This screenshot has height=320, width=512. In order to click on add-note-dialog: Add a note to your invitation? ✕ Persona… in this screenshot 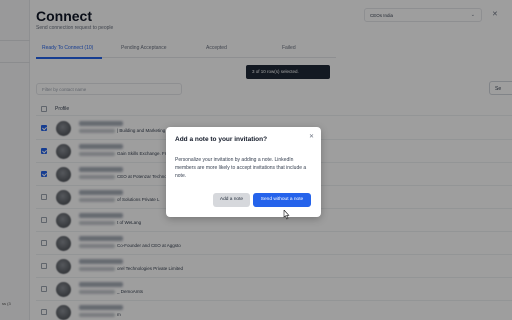, I will do `click(243, 172)`.